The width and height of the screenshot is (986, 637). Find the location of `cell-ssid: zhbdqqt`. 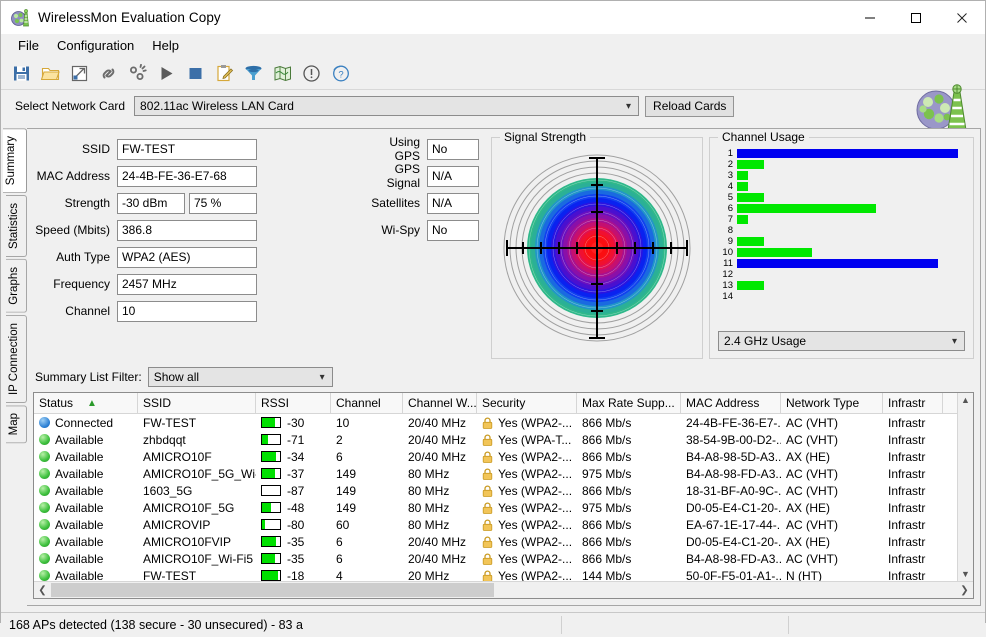

cell-ssid: zhbdqqt is located at coordinates (164, 439).